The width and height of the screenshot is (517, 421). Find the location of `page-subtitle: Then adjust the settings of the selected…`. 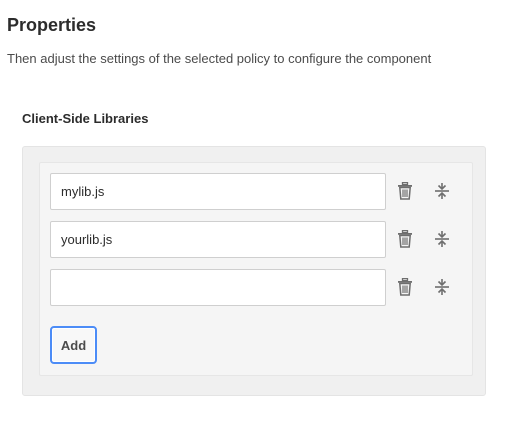

page-subtitle: Then adjust the settings of the selected… is located at coordinates (219, 58).